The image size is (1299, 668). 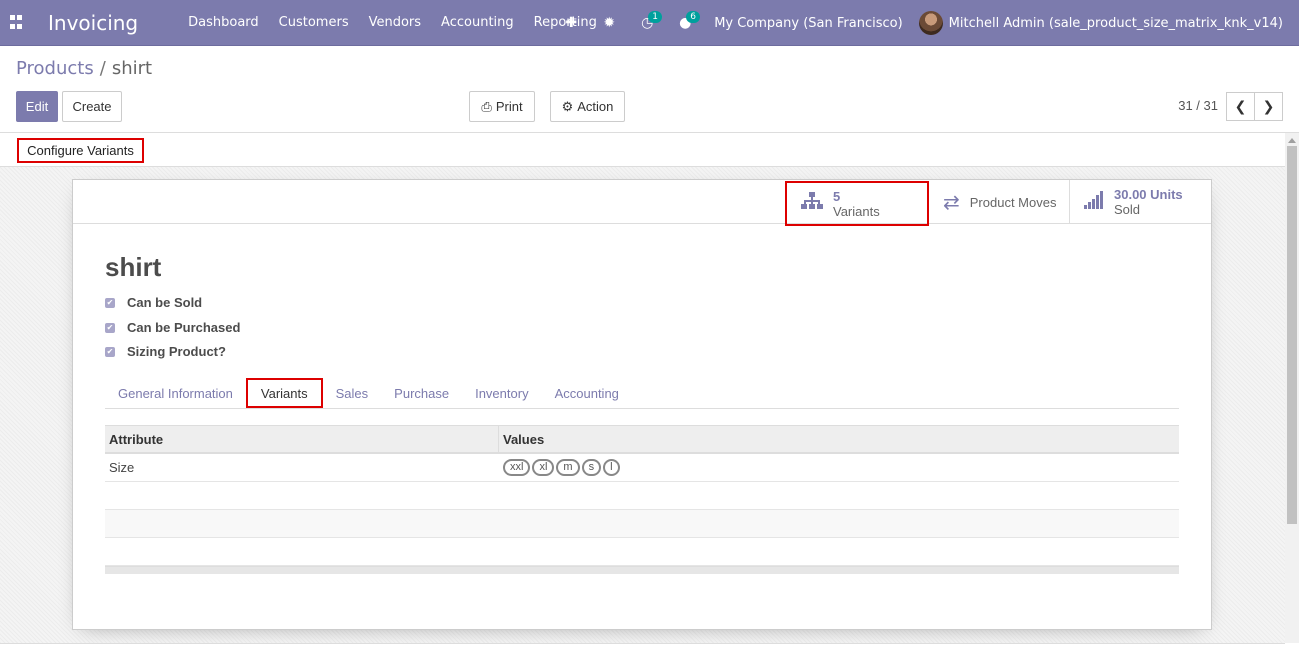 I want to click on value-tag: l, so click(x=611, y=467).